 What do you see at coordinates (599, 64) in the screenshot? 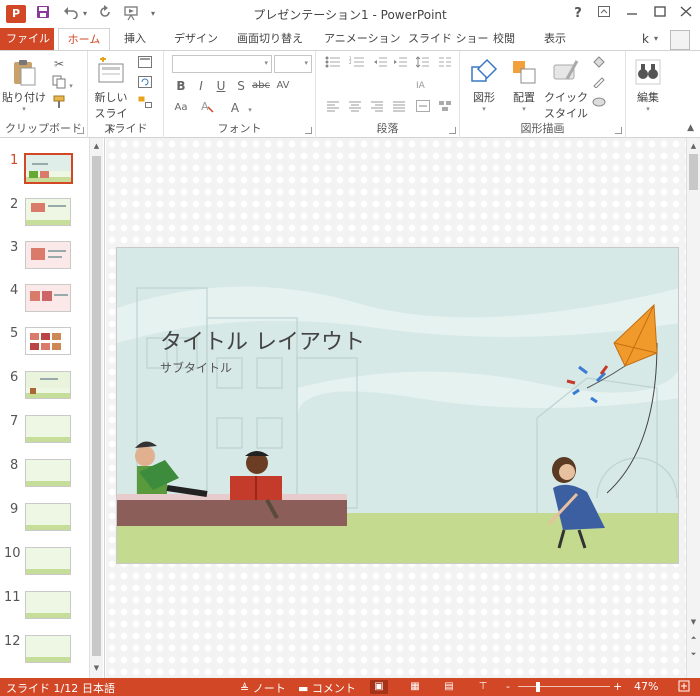
I see `shape-fill-icon` at bounding box center [599, 64].